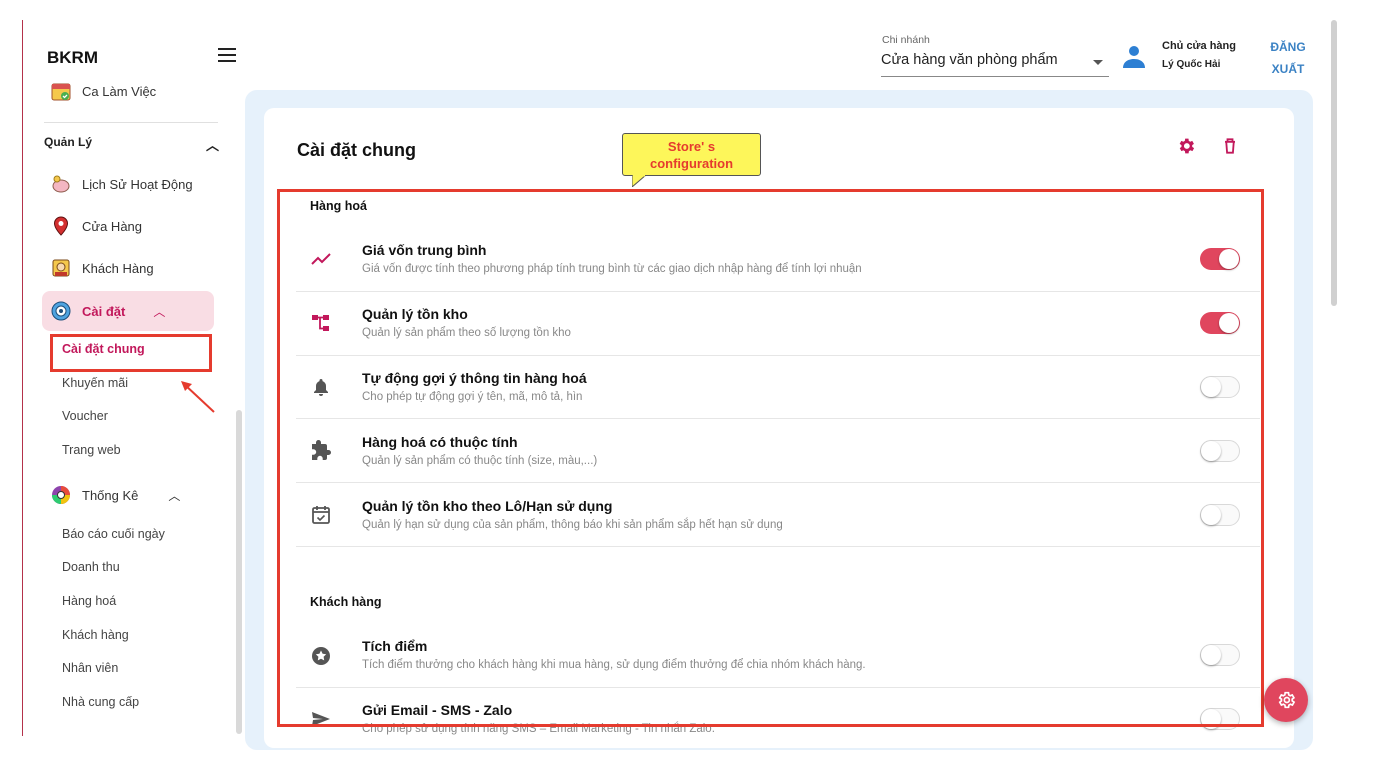  Describe the element at coordinates (1134, 56) in the screenshot. I see `user-icon` at that location.